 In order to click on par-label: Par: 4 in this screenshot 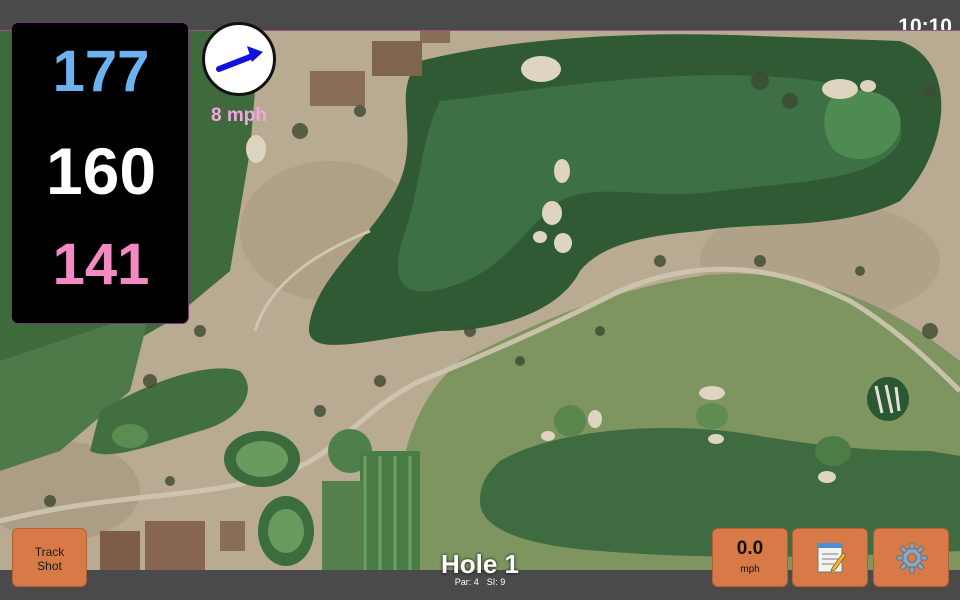, I will do `click(466, 582)`.